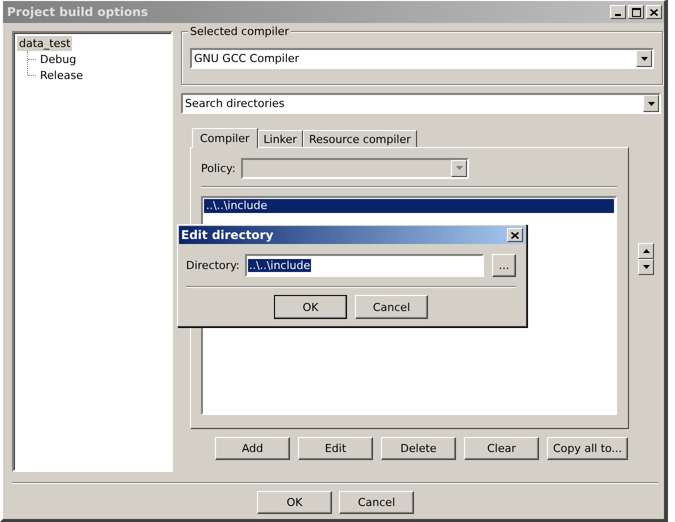 The height and width of the screenshot is (522, 675). I want to click on maximize-icon, so click(636, 12).